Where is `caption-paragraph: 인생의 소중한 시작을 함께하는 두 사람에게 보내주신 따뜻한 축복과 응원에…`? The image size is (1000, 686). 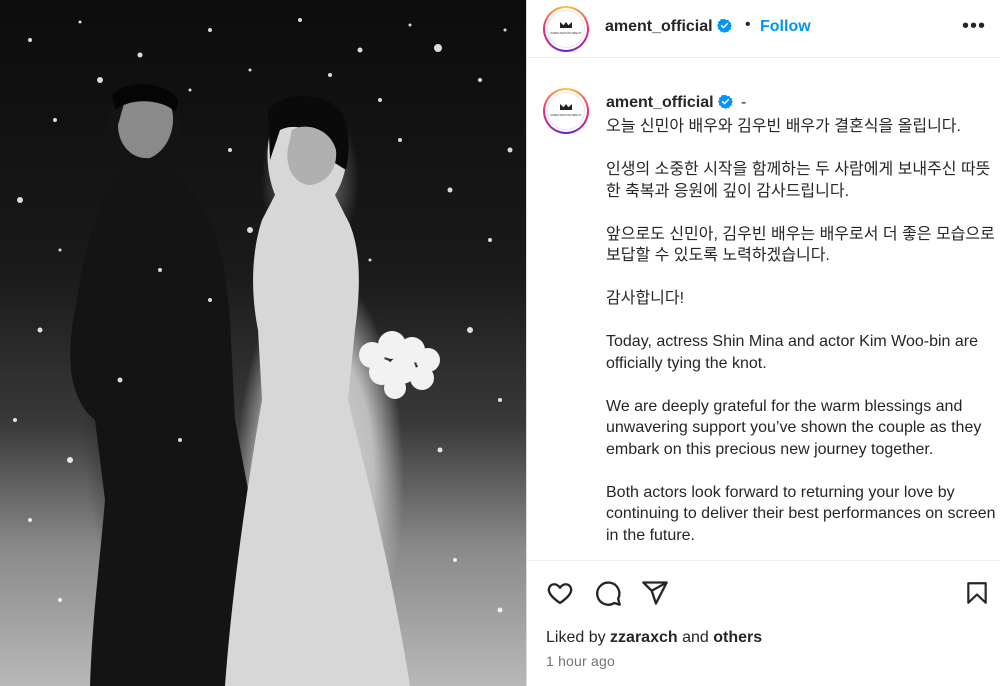 caption-paragraph: 인생의 소중한 시작을 함께하는 두 사람에게 보내주신 따뜻한 축복과 응원에… is located at coordinates (798, 180).